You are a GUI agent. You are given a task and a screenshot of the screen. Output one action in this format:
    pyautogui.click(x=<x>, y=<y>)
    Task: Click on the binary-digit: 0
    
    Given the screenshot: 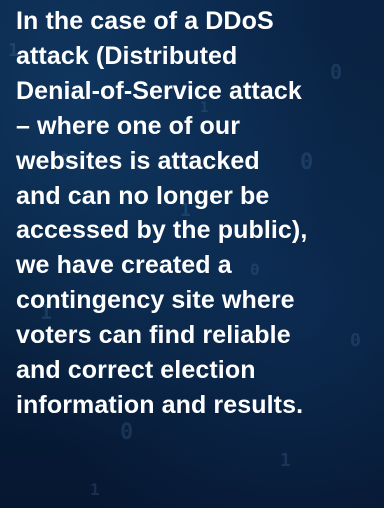 What is the action you would take?
    pyautogui.click(x=127, y=432)
    